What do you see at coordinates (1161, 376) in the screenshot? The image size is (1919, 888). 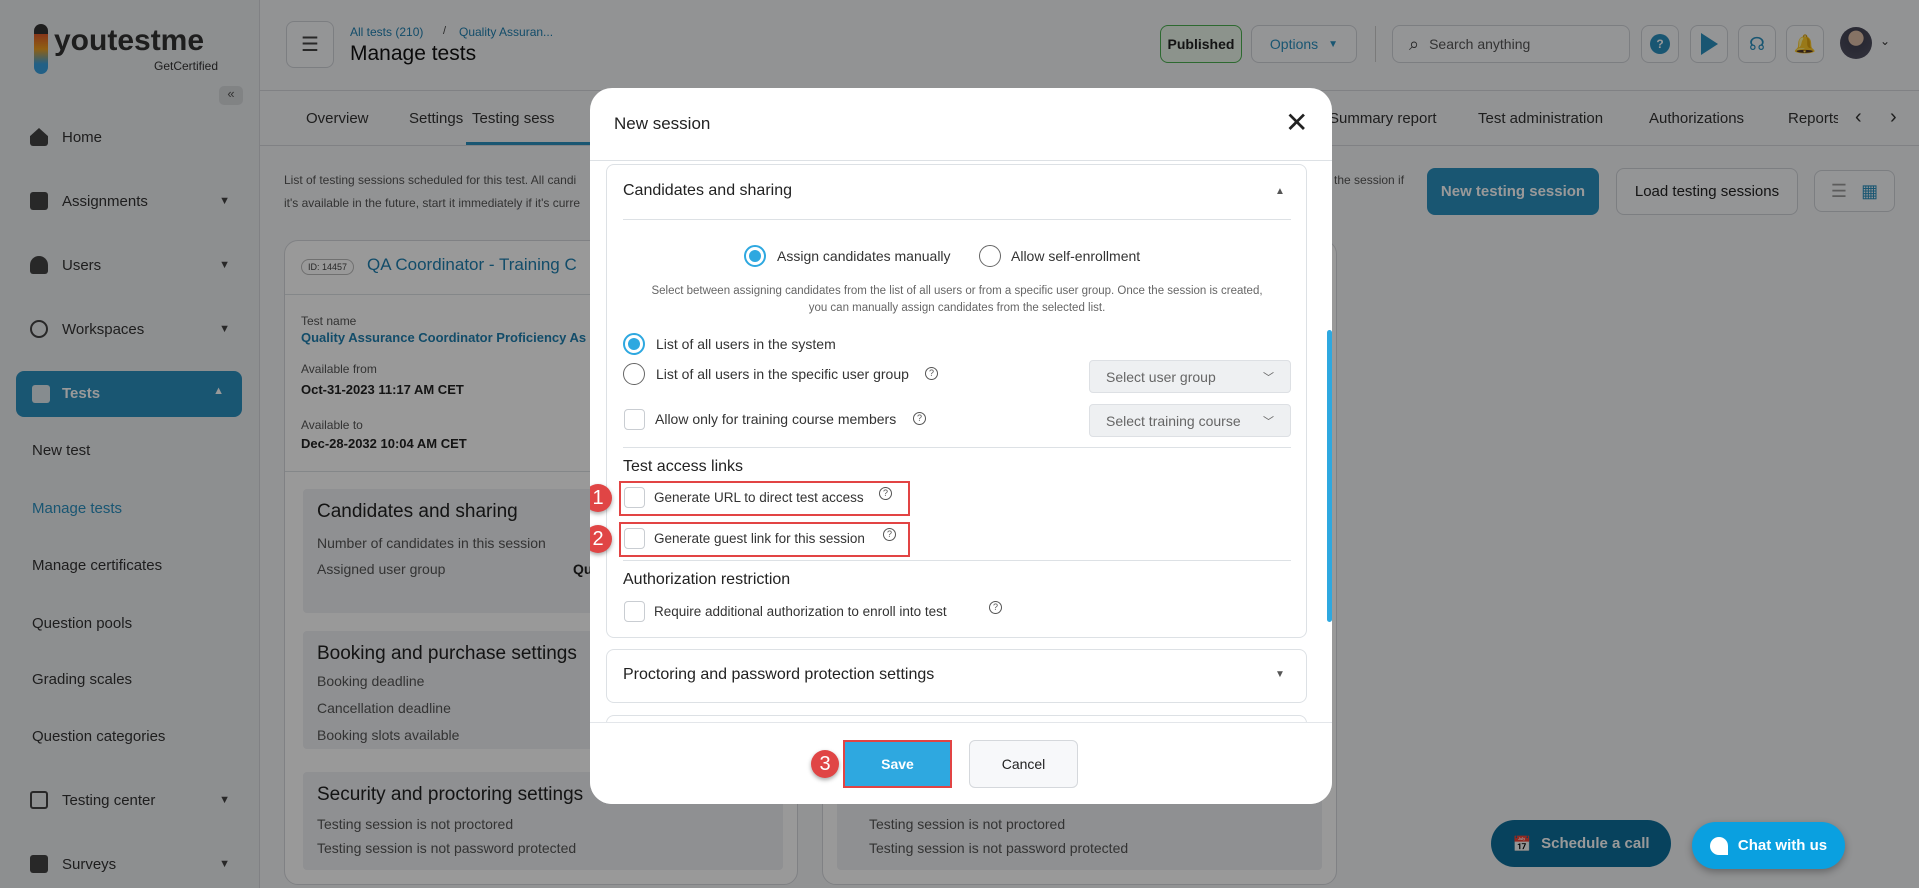 I see `select-placeholder: Select user group` at bounding box center [1161, 376].